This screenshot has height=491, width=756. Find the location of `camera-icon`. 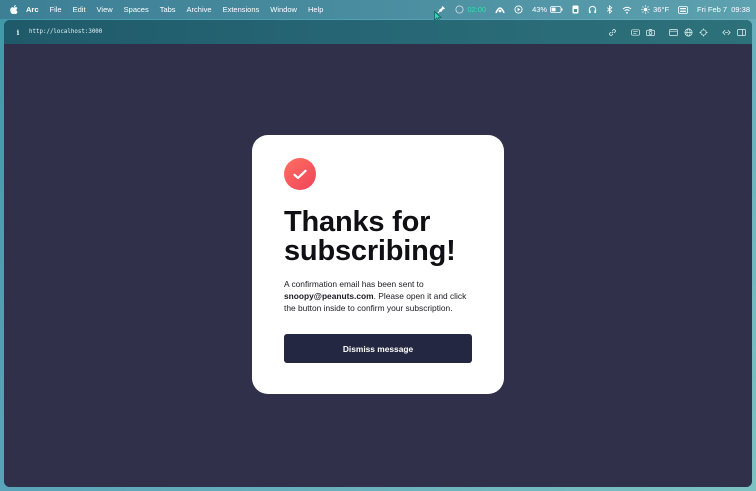

camera-icon is located at coordinates (650, 32).